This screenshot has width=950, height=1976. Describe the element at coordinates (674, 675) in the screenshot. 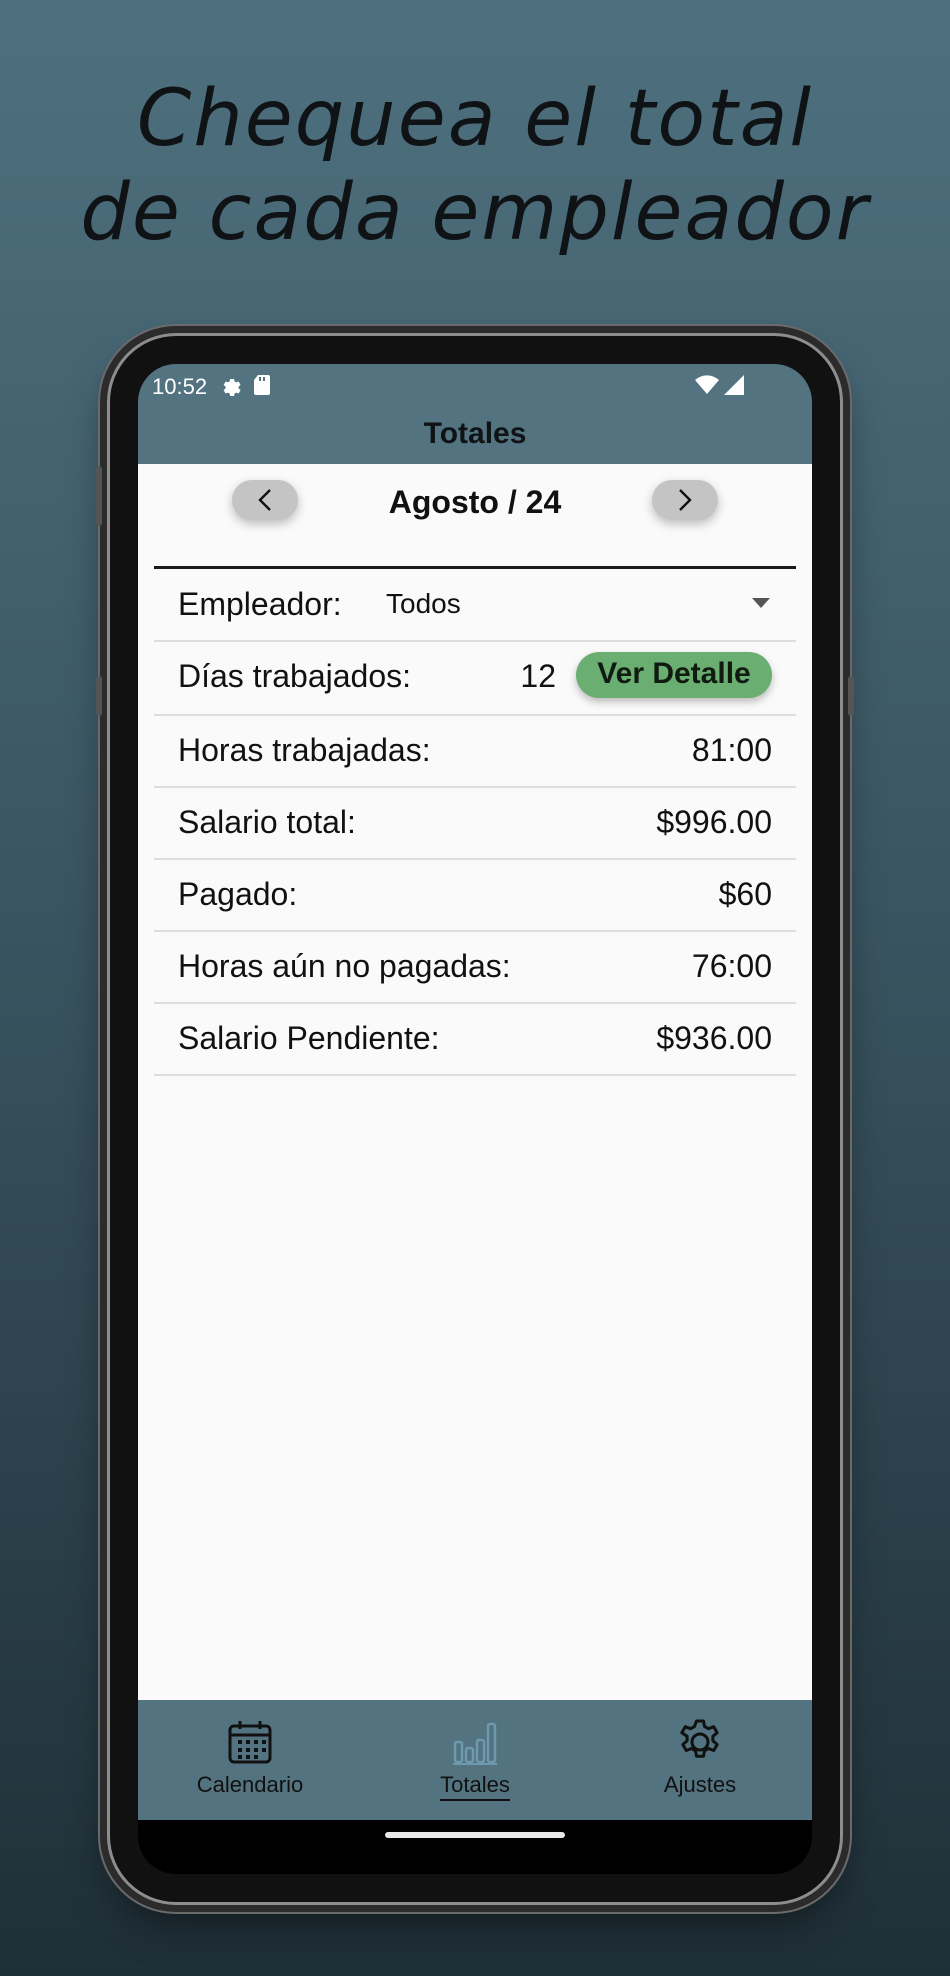

I see `view-detail-button: Ver Detalle` at that location.